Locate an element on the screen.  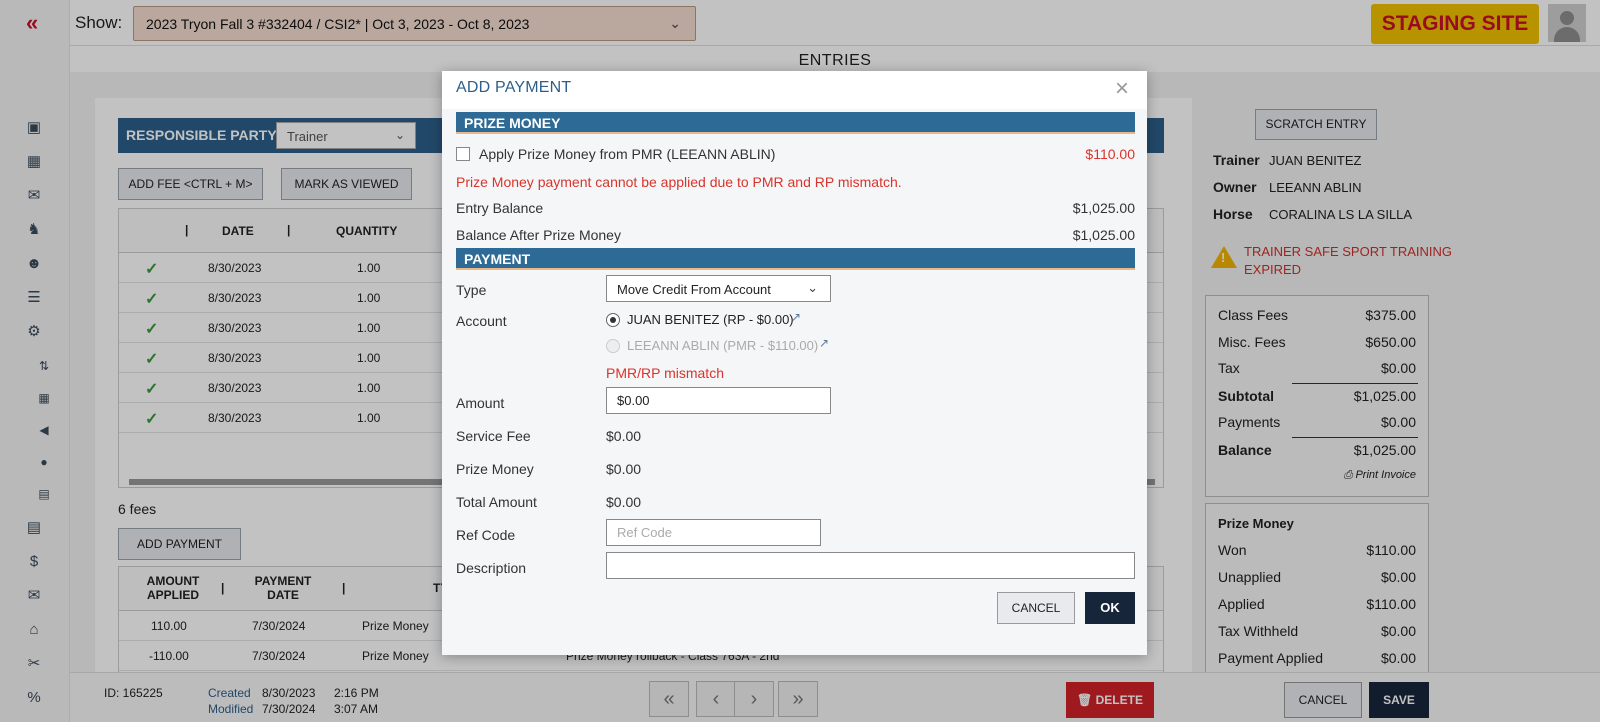
total-amount-value: $0.00 is located at coordinates (624, 502).